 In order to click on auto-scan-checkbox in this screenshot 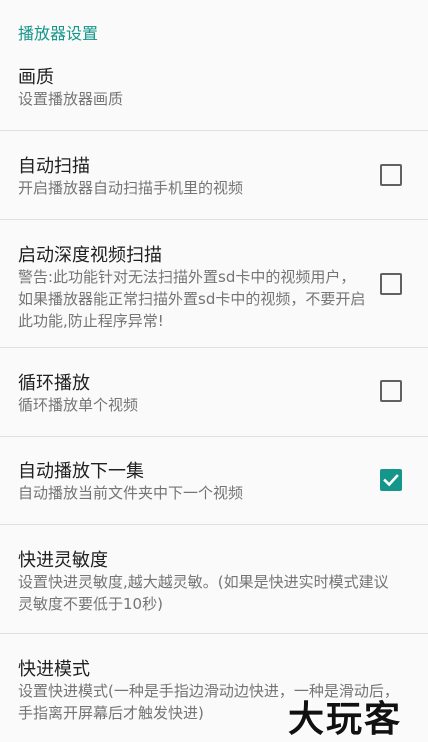, I will do `click(391, 175)`.